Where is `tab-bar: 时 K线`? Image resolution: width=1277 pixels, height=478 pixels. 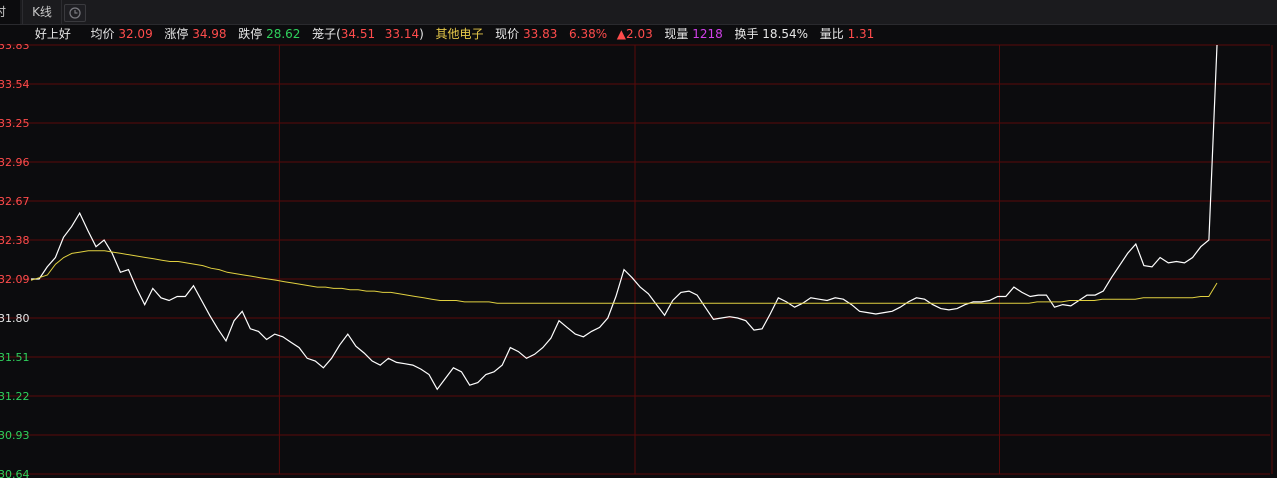 tab-bar: 时 K线 is located at coordinates (638, 12).